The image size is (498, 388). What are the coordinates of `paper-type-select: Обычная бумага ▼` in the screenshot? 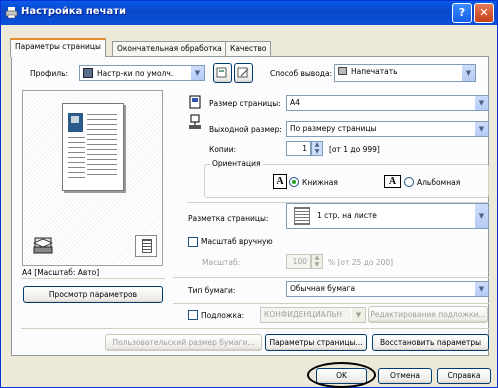 It's located at (387, 289).